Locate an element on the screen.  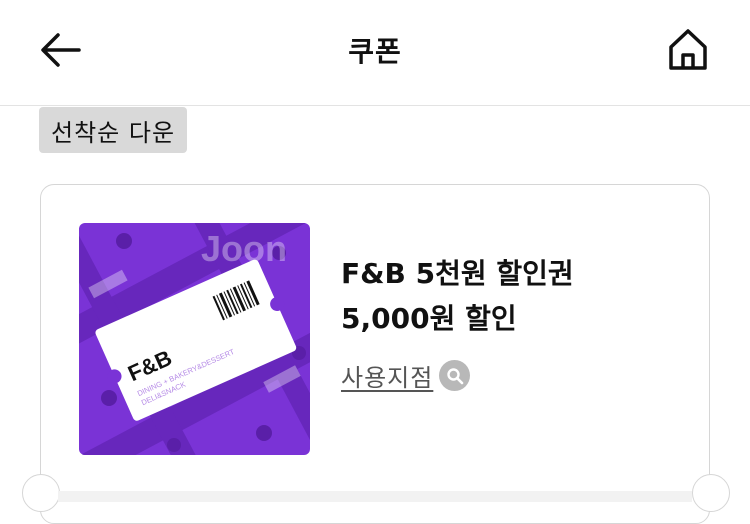
image-watermark: Joon is located at coordinates (244, 248).